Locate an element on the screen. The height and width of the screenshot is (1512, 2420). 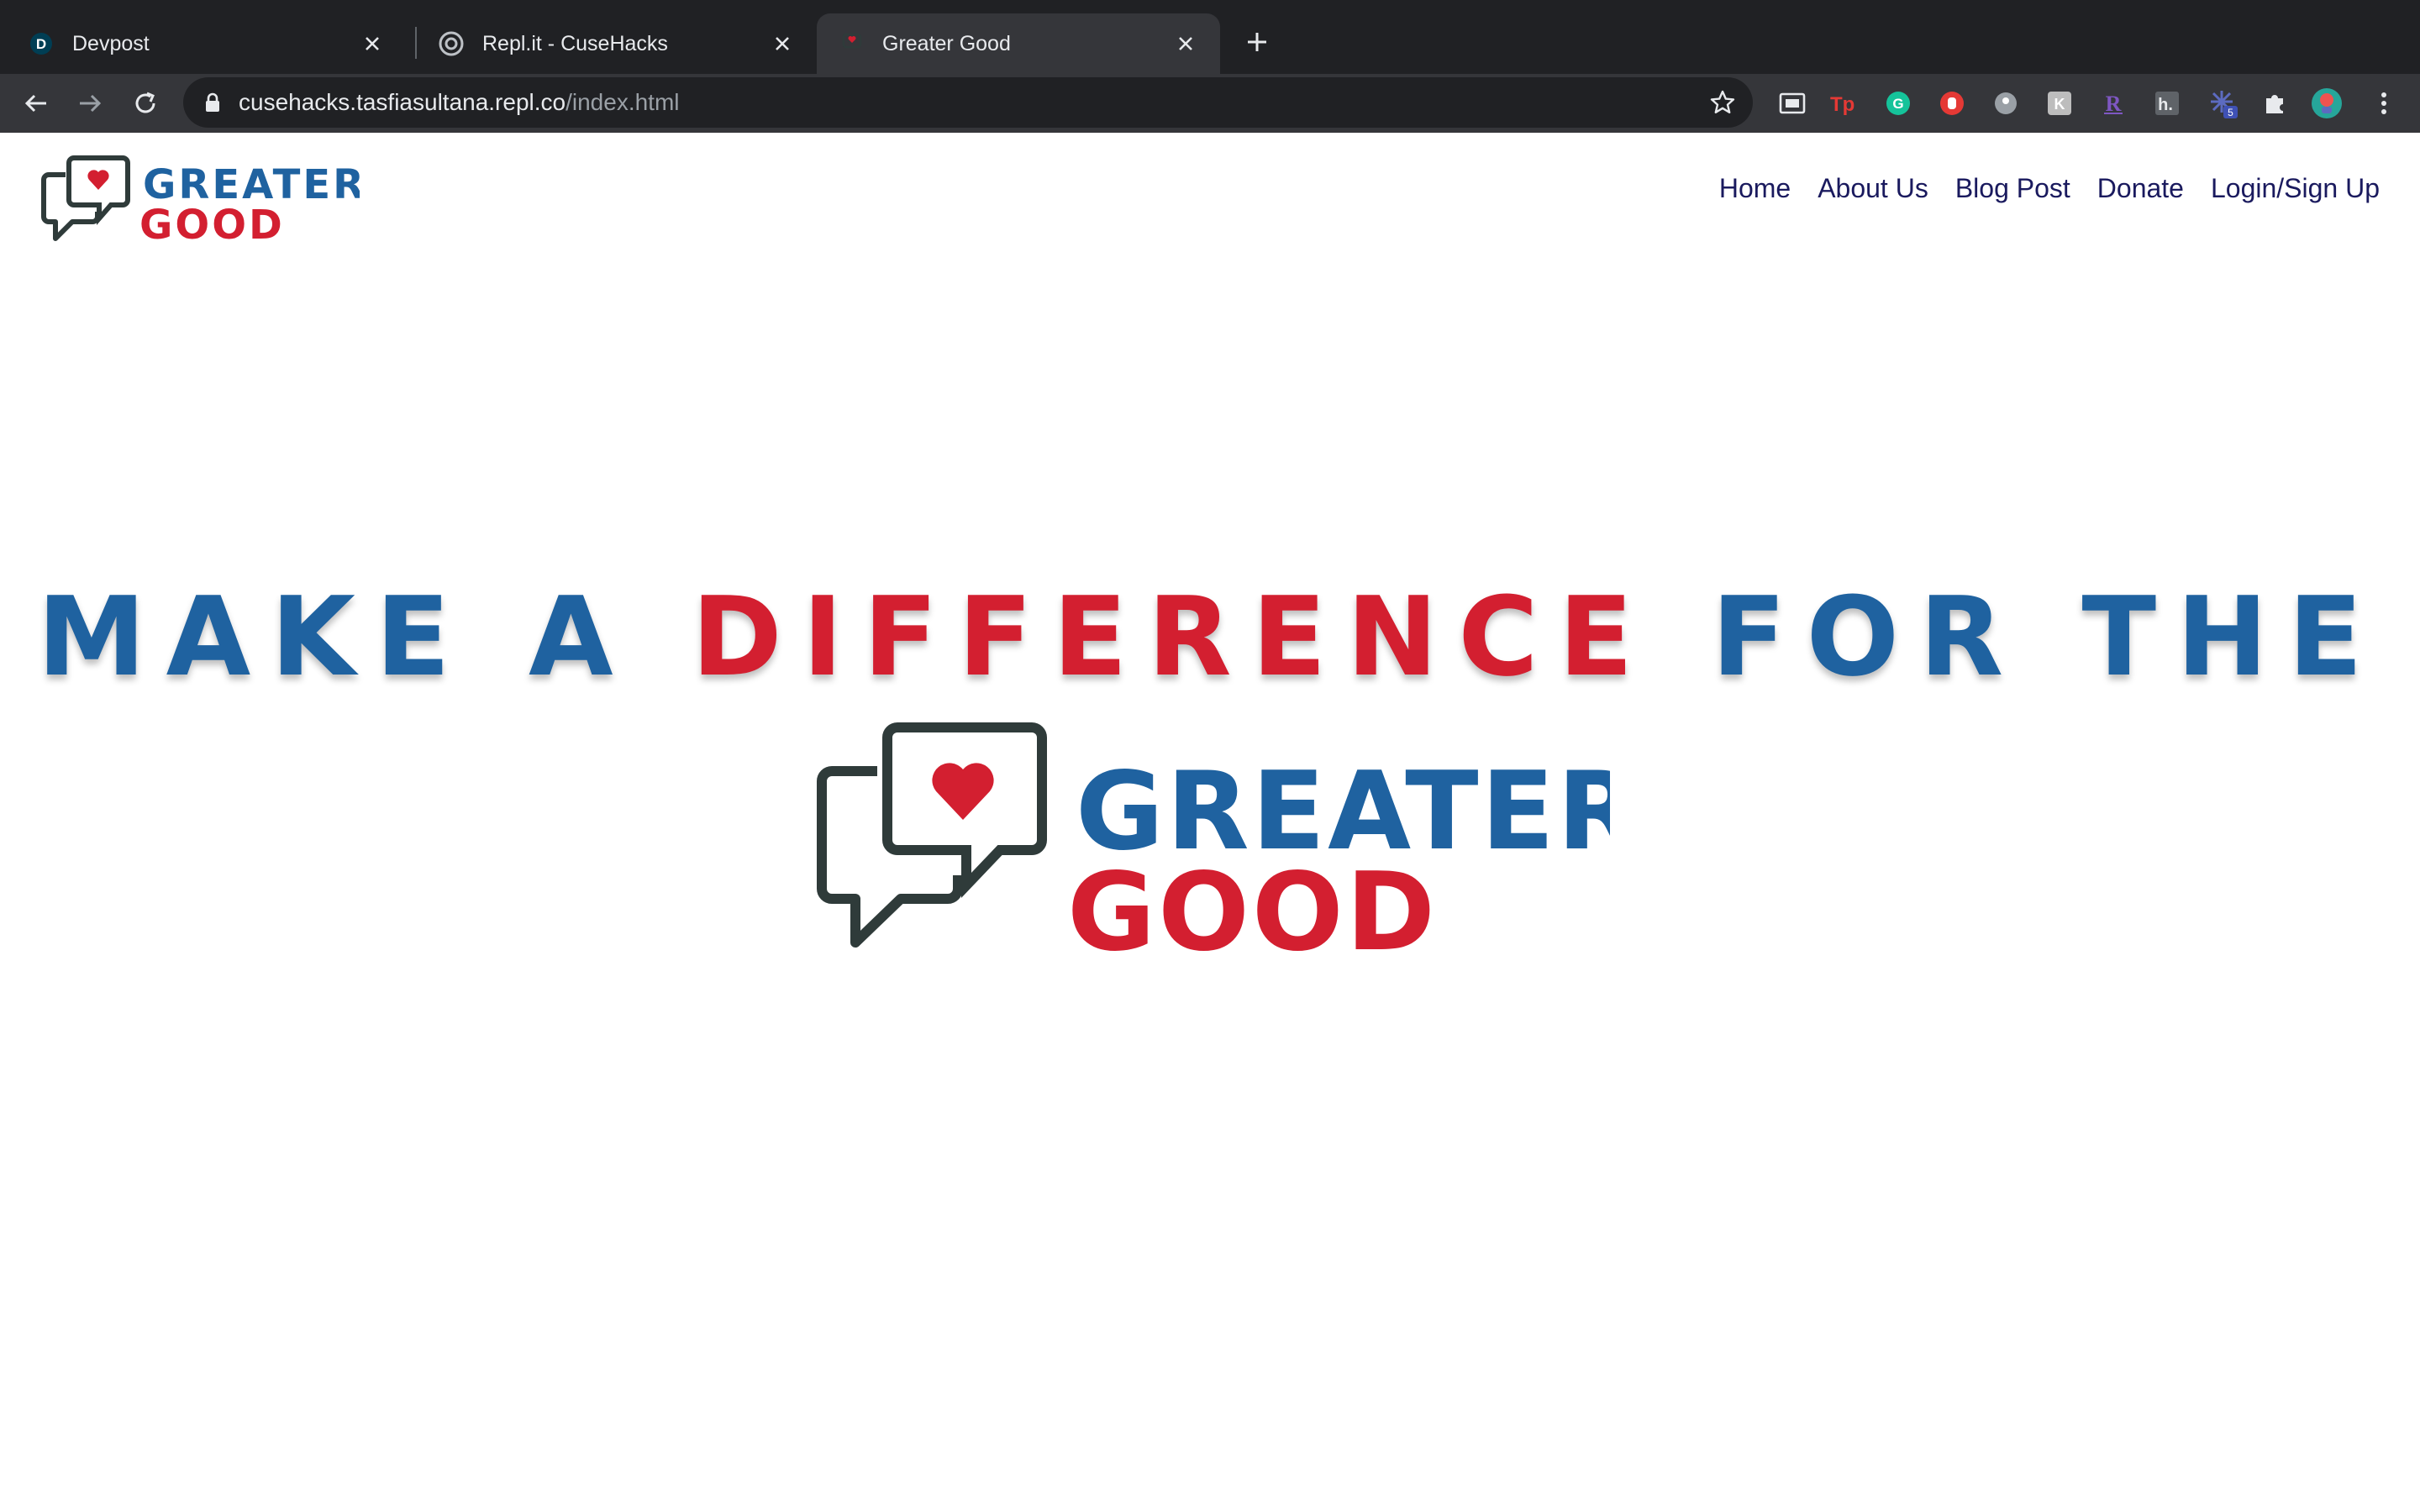
tab-title: Repl.it - CuseHacks is located at coordinates (575, 43).